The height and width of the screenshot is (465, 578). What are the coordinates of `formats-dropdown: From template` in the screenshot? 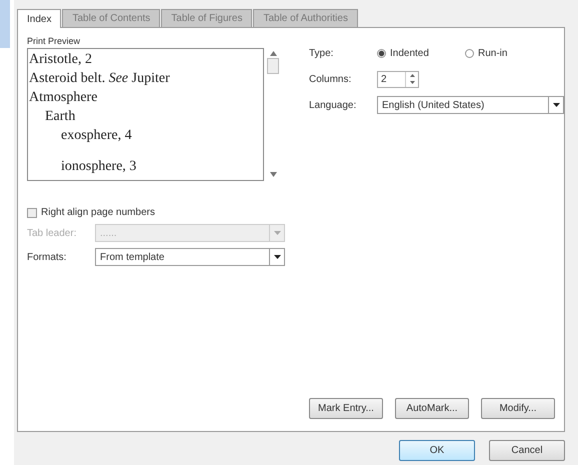 It's located at (190, 257).